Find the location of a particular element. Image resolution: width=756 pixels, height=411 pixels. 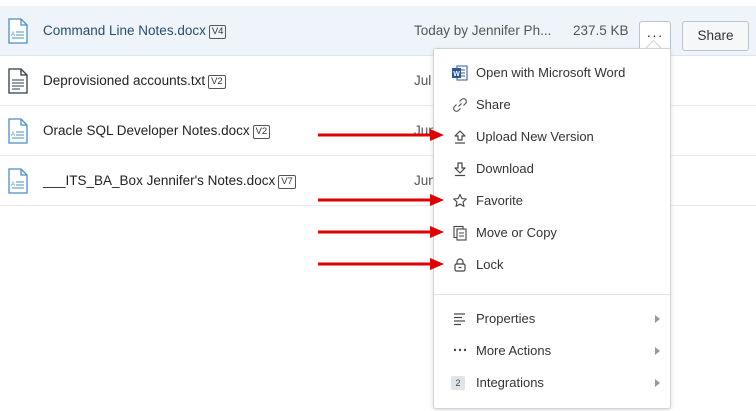

menu-item-move-or-copy: Move or Copy is located at coordinates (552, 233).